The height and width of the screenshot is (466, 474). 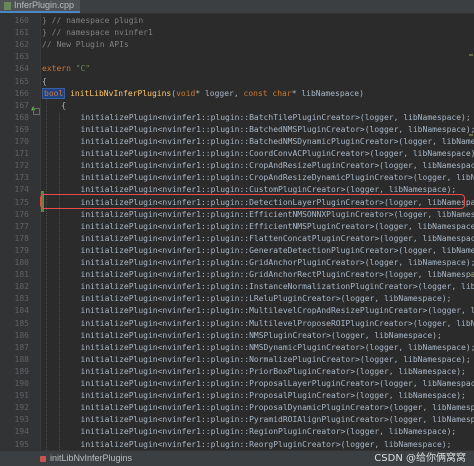 What do you see at coordinates (21, 323) in the screenshot?
I see `line-number: 185` at bounding box center [21, 323].